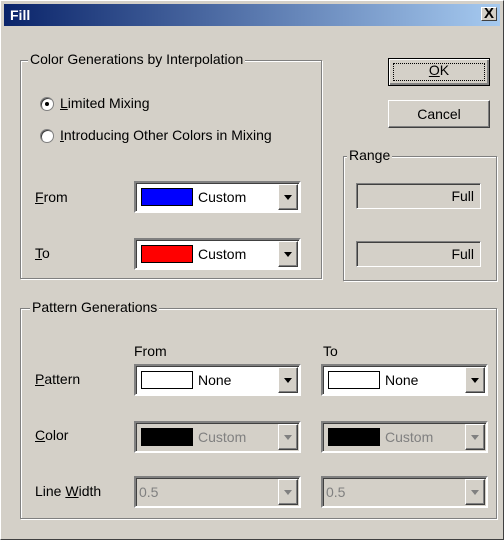 The image size is (504, 540). Describe the element at coordinates (222, 197) in the screenshot. I see `from-color-value: Custom` at that location.